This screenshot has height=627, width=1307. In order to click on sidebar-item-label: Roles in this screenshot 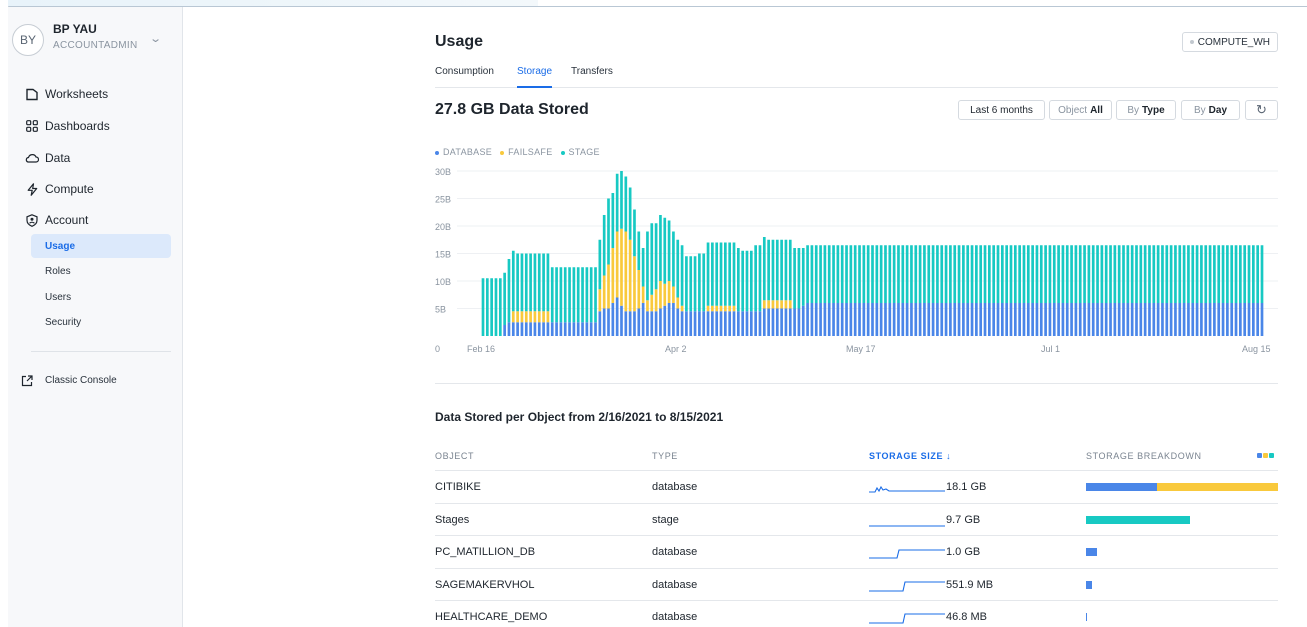, I will do `click(58, 271)`.